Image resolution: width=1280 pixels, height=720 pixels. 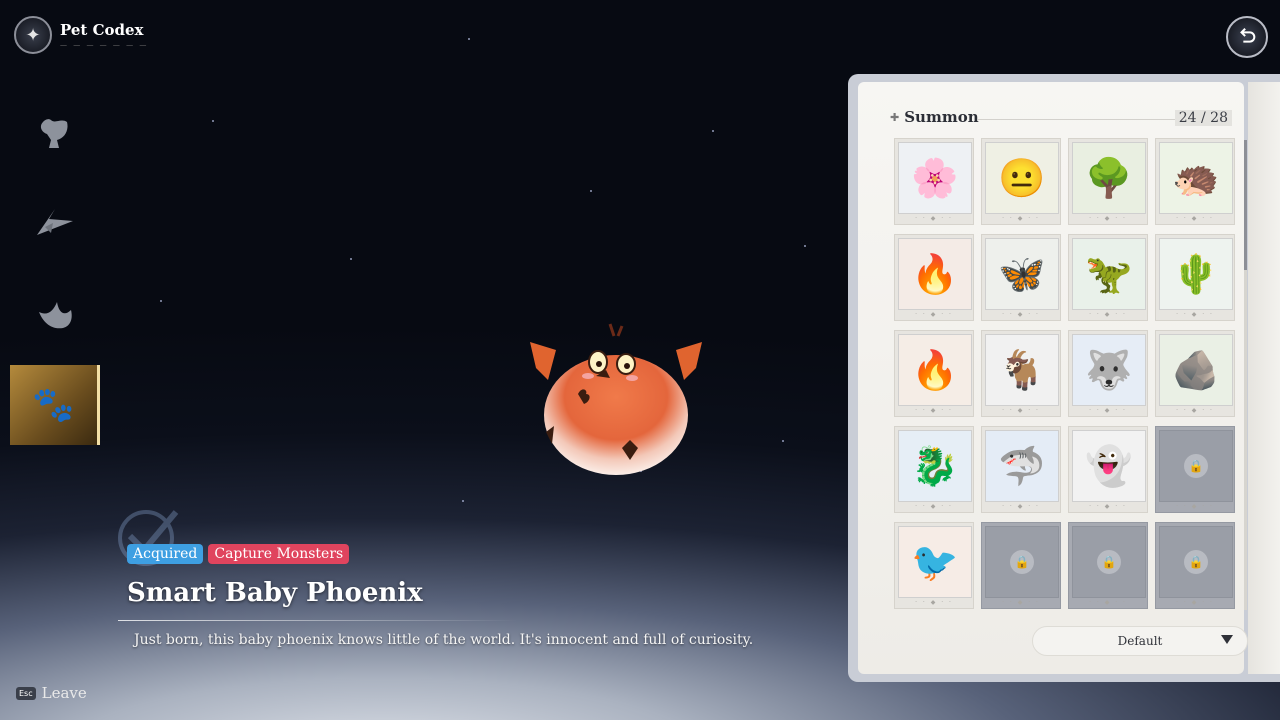 What do you see at coordinates (1088, 119) in the screenshot?
I see `section-divider` at bounding box center [1088, 119].